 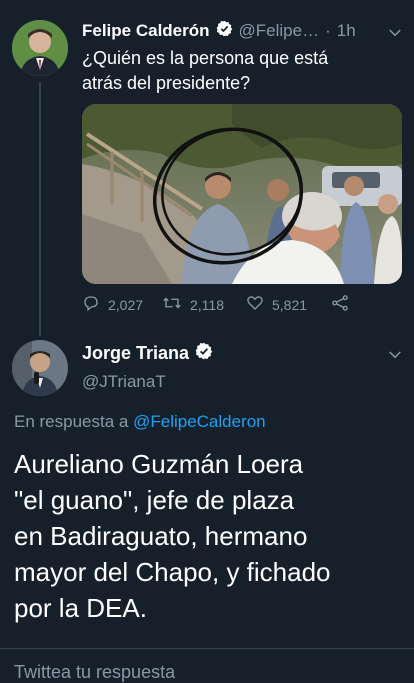 I want to click on tweet-text-line: "el guano", jefe de plaza, so click(x=154, y=500).